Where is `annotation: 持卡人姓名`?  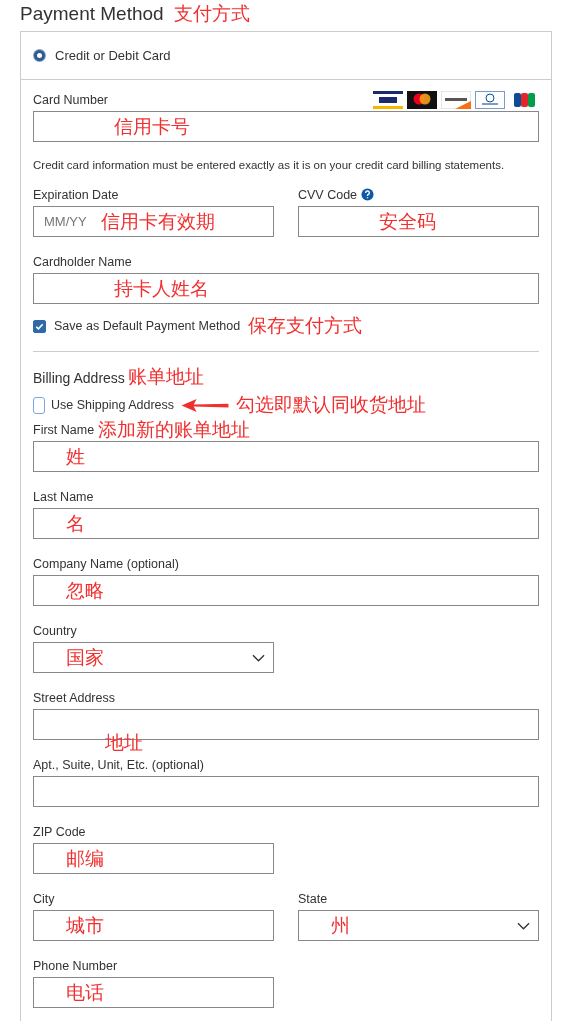
annotation: 持卡人姓名 is located at coordinates (161, 288).